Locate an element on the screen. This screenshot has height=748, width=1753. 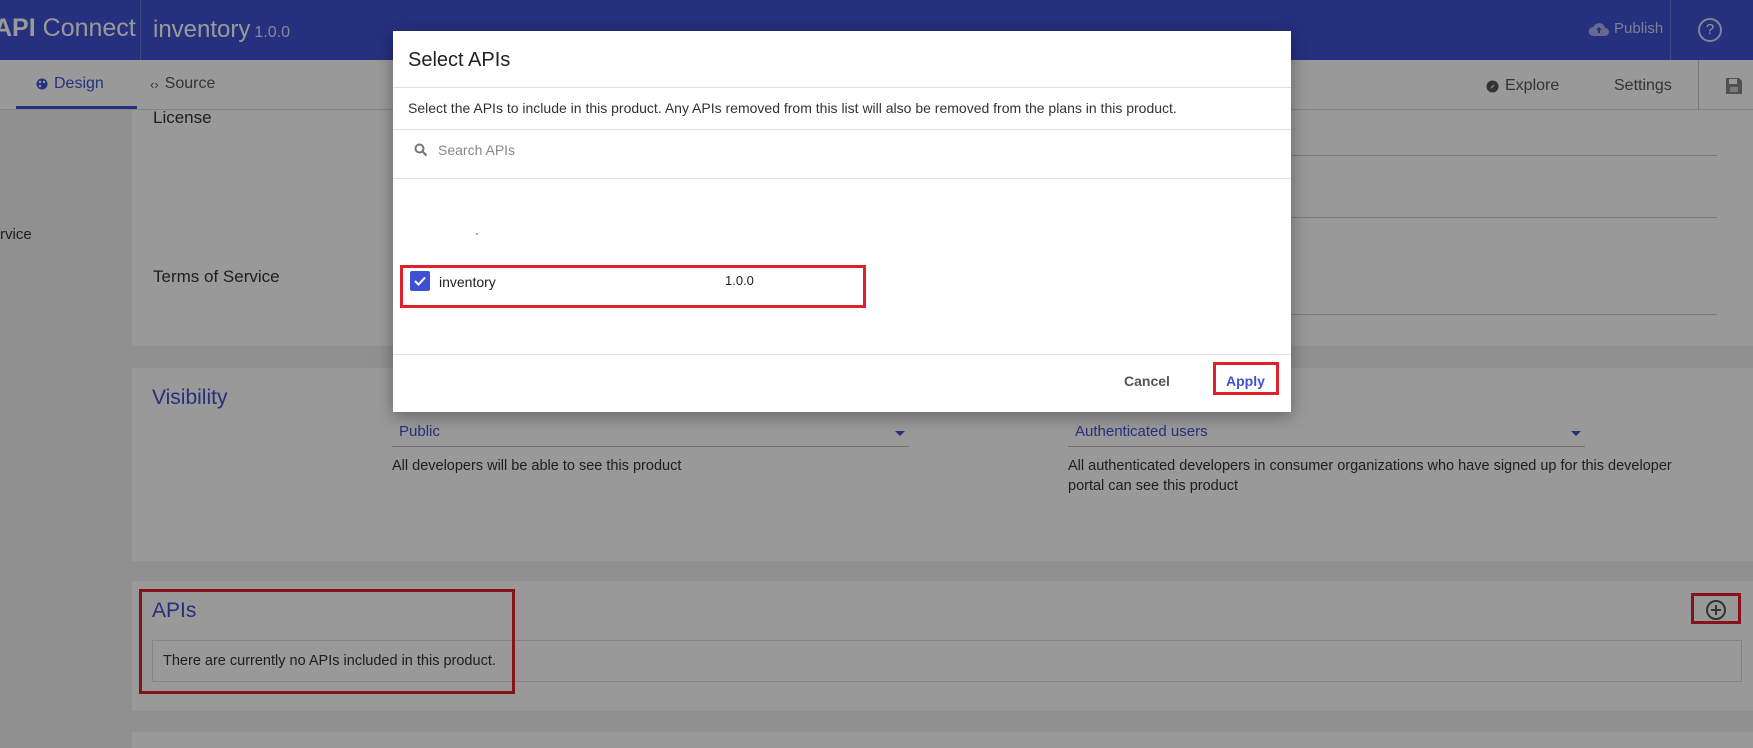
cancel-button: Cancel is located at coordinates (1147, 381).